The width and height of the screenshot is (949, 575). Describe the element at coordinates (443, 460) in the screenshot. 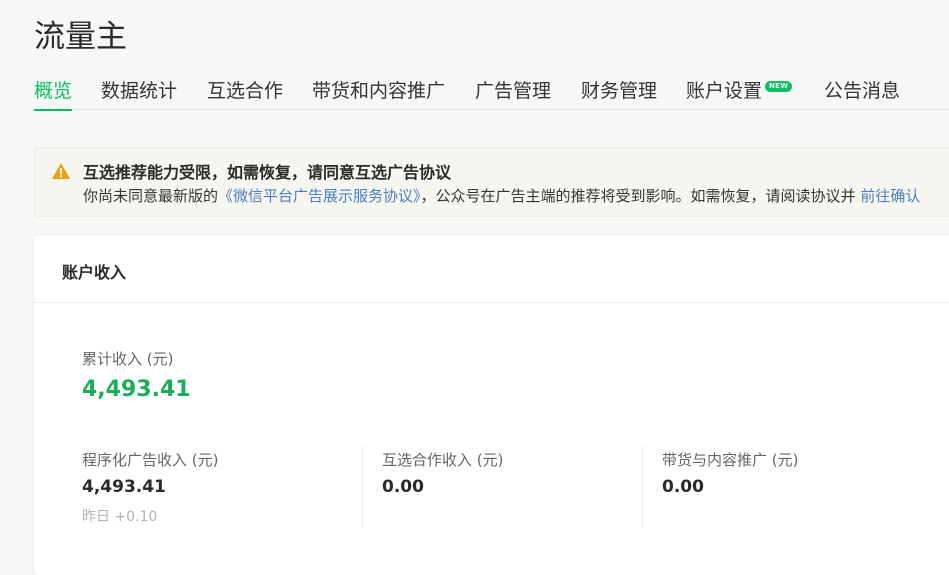

I see `metric-label: 互选合作收入 (元)` at that location.